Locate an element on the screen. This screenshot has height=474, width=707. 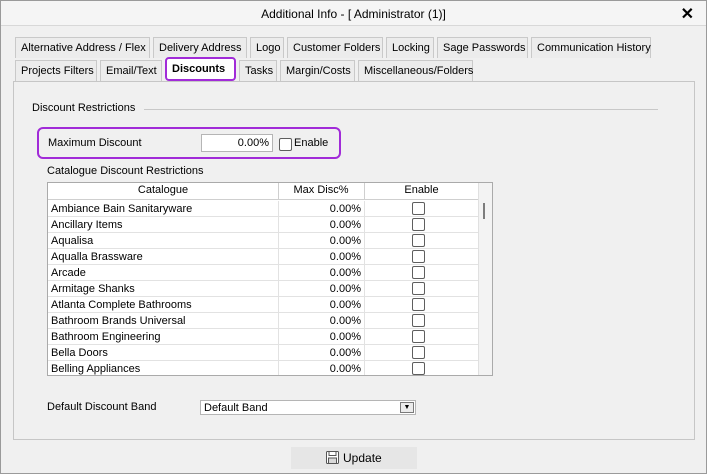
update-button: Update is located at coordinates (354, 458).